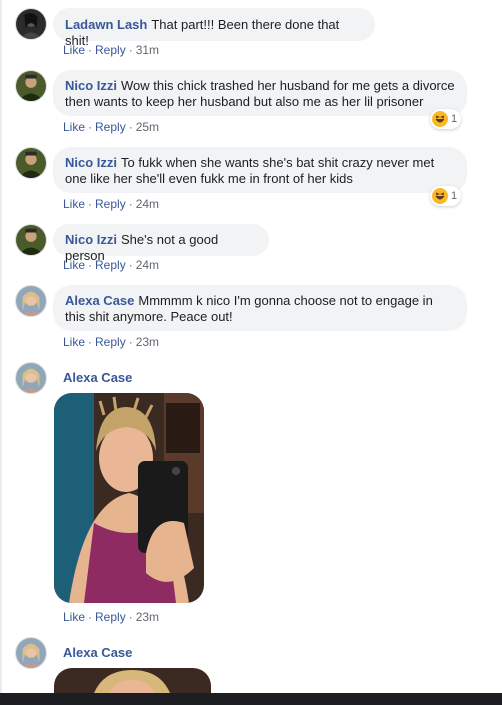 The image size is (502, 705). I want to click on comment-timestamp: 31m, so click(147, 50).